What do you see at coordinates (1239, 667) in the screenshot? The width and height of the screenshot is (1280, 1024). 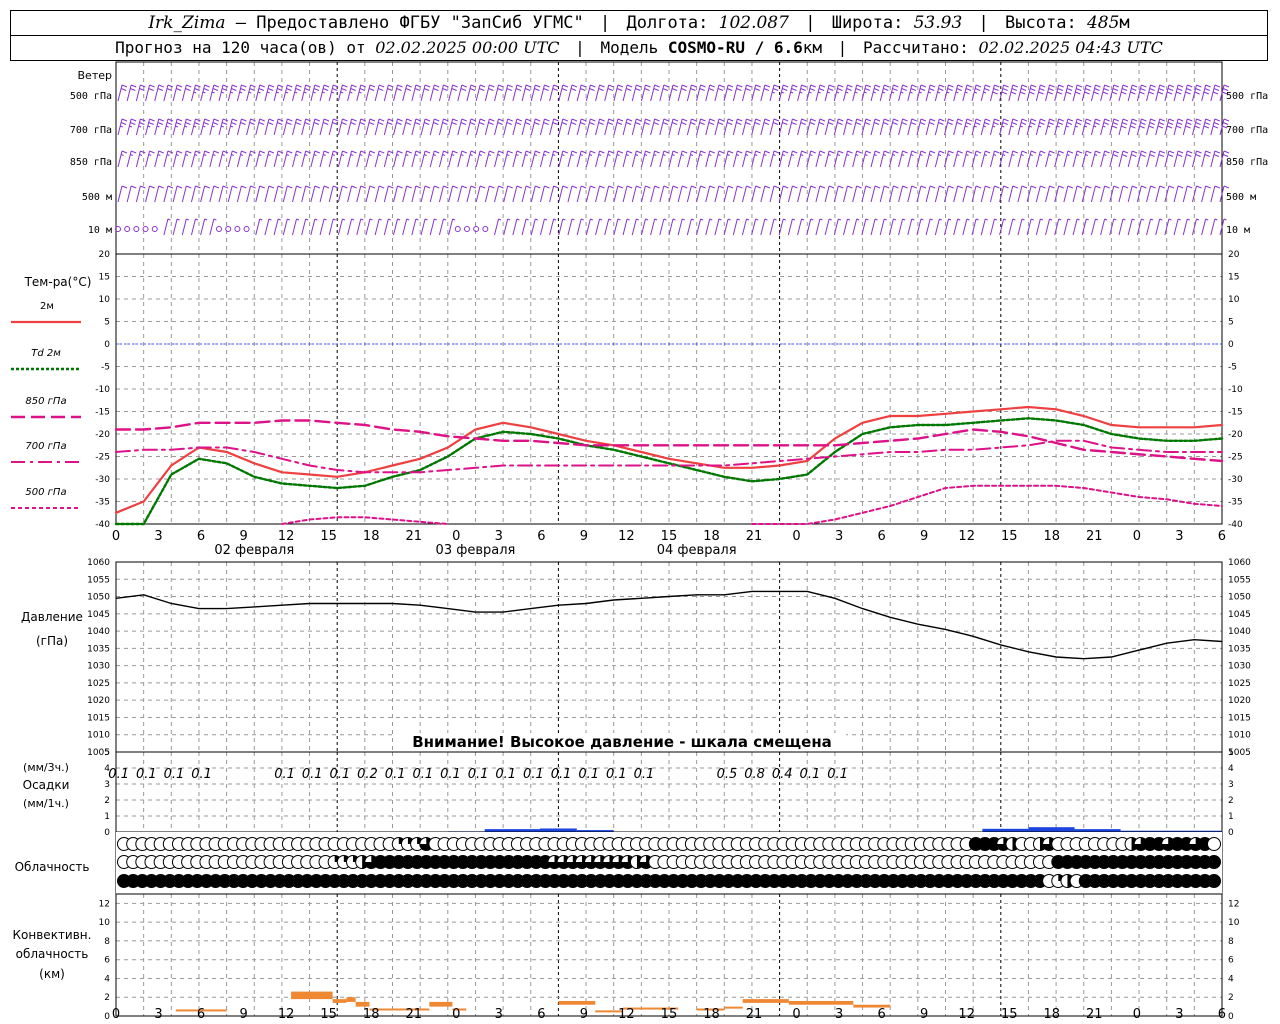 I see `pres-ytick-right: 1030` at bounding box center [1239, 667].